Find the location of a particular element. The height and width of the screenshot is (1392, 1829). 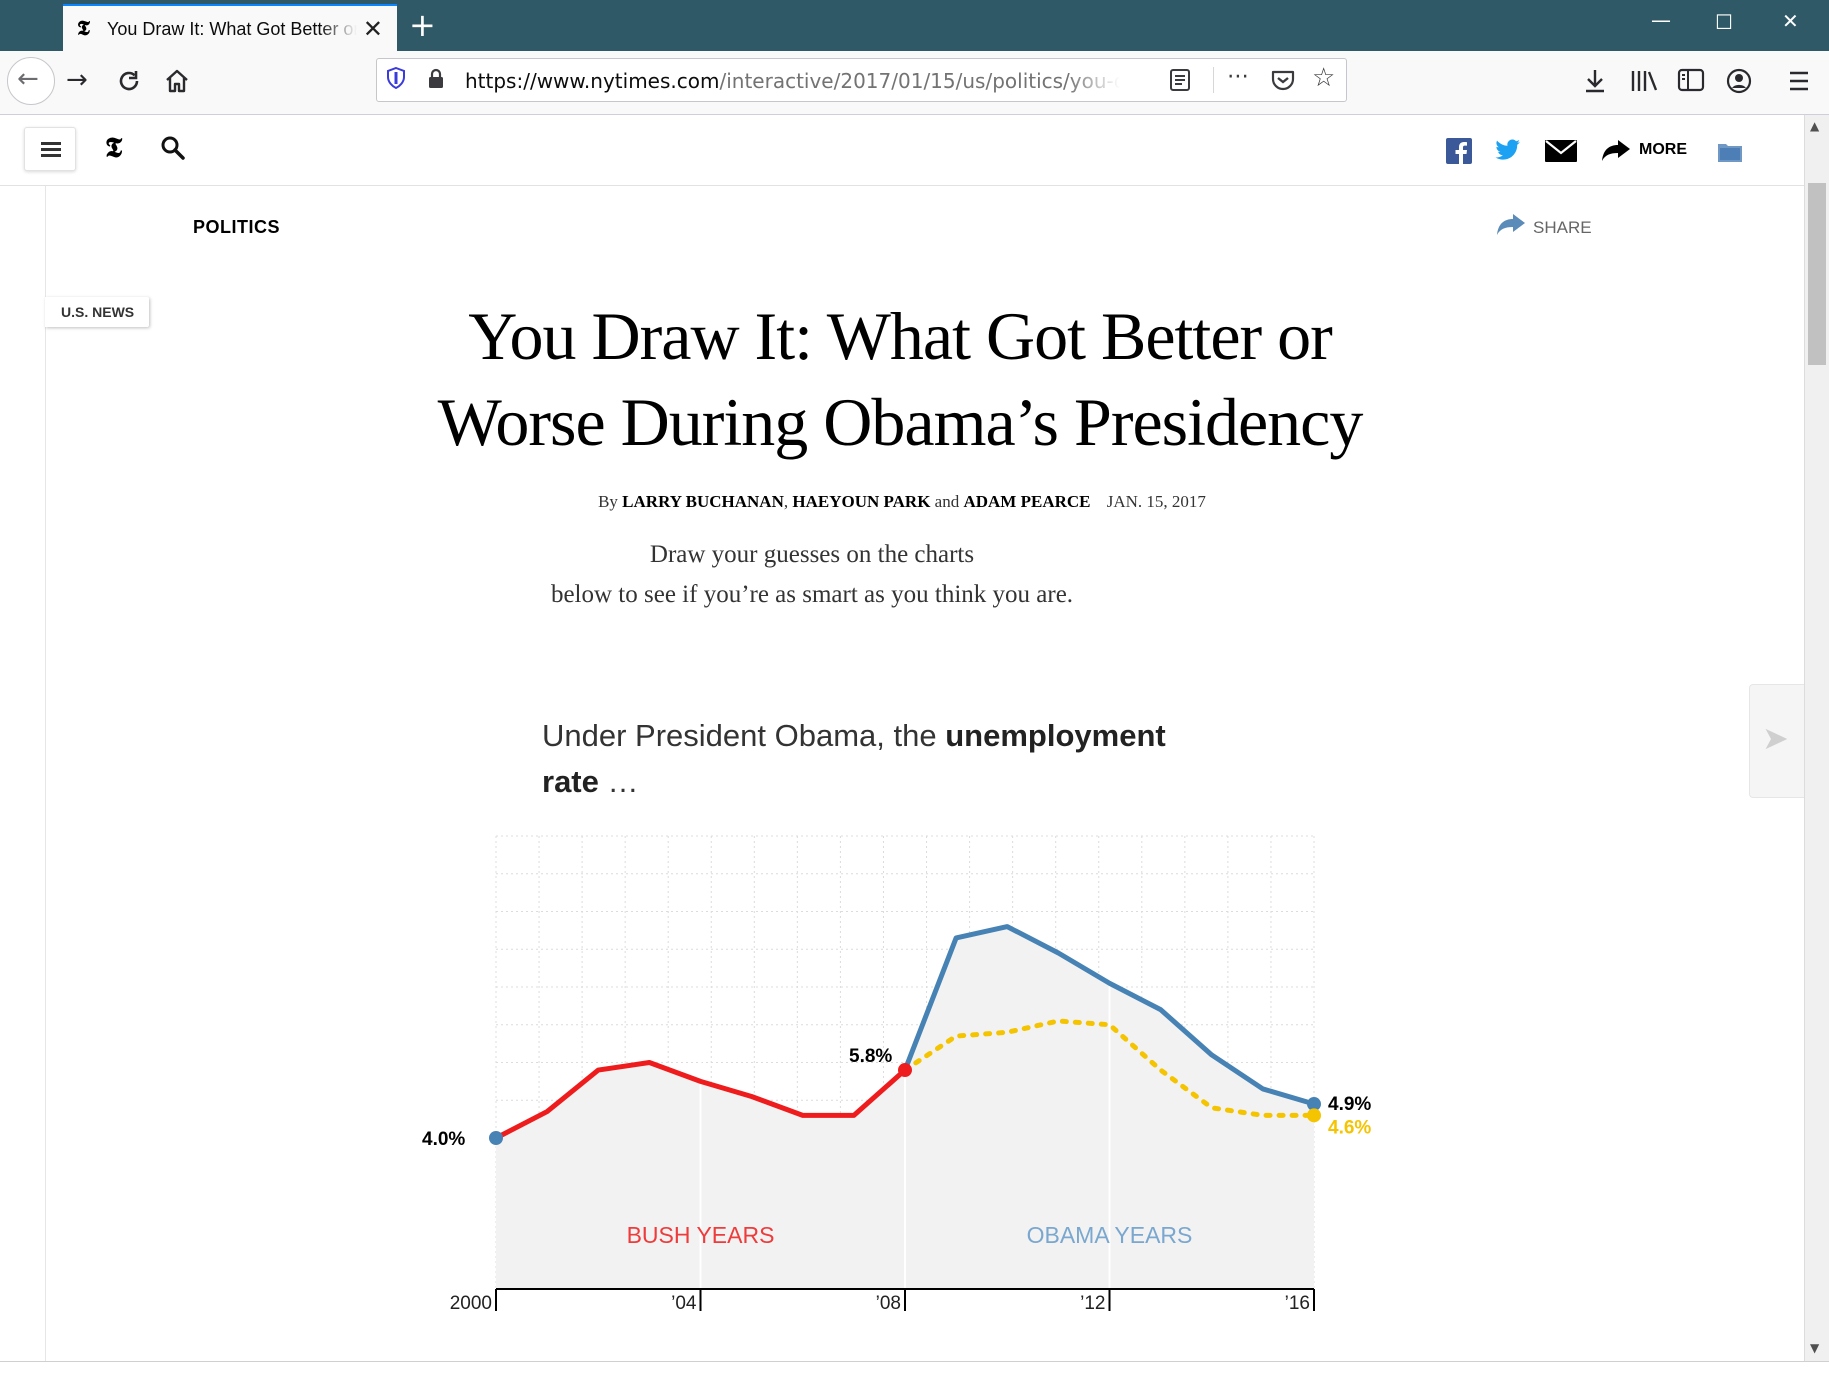

forward-icon: → is located at coordinates (77, 80).